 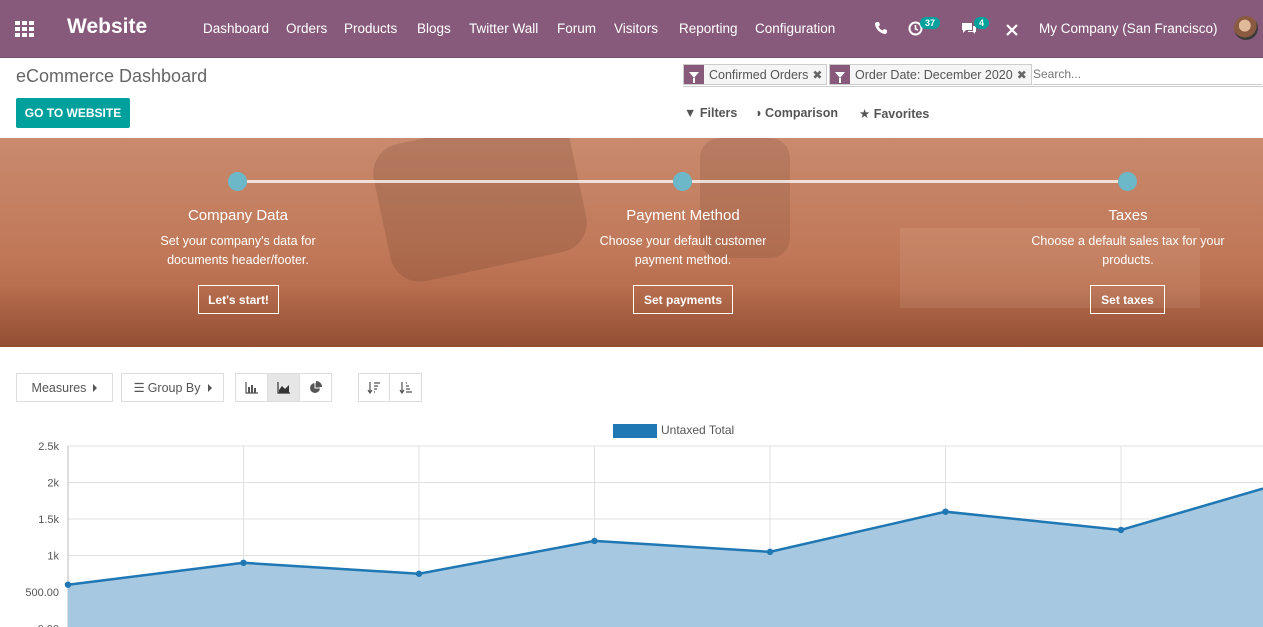 What do you see at coordinates (683, 241) in the screenshot?
I see `step-desc-line: Choose your default customer` at bounding box center [683, 241].